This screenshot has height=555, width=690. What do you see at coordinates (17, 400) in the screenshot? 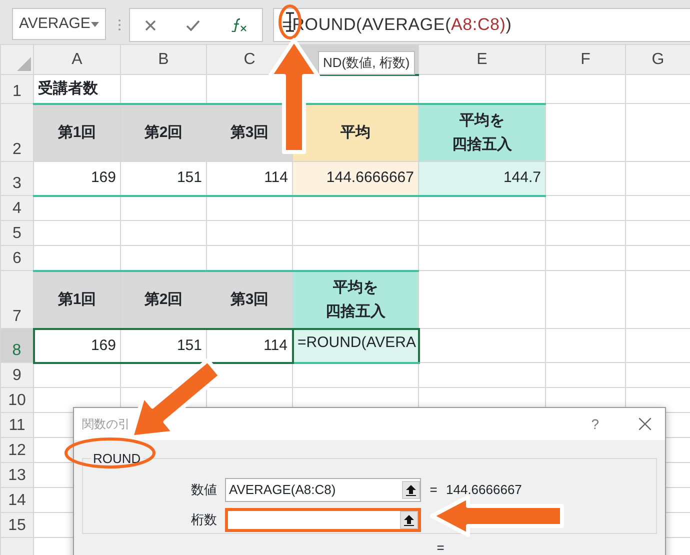
I see `row-header: 10` at bounding box center [17, 400].